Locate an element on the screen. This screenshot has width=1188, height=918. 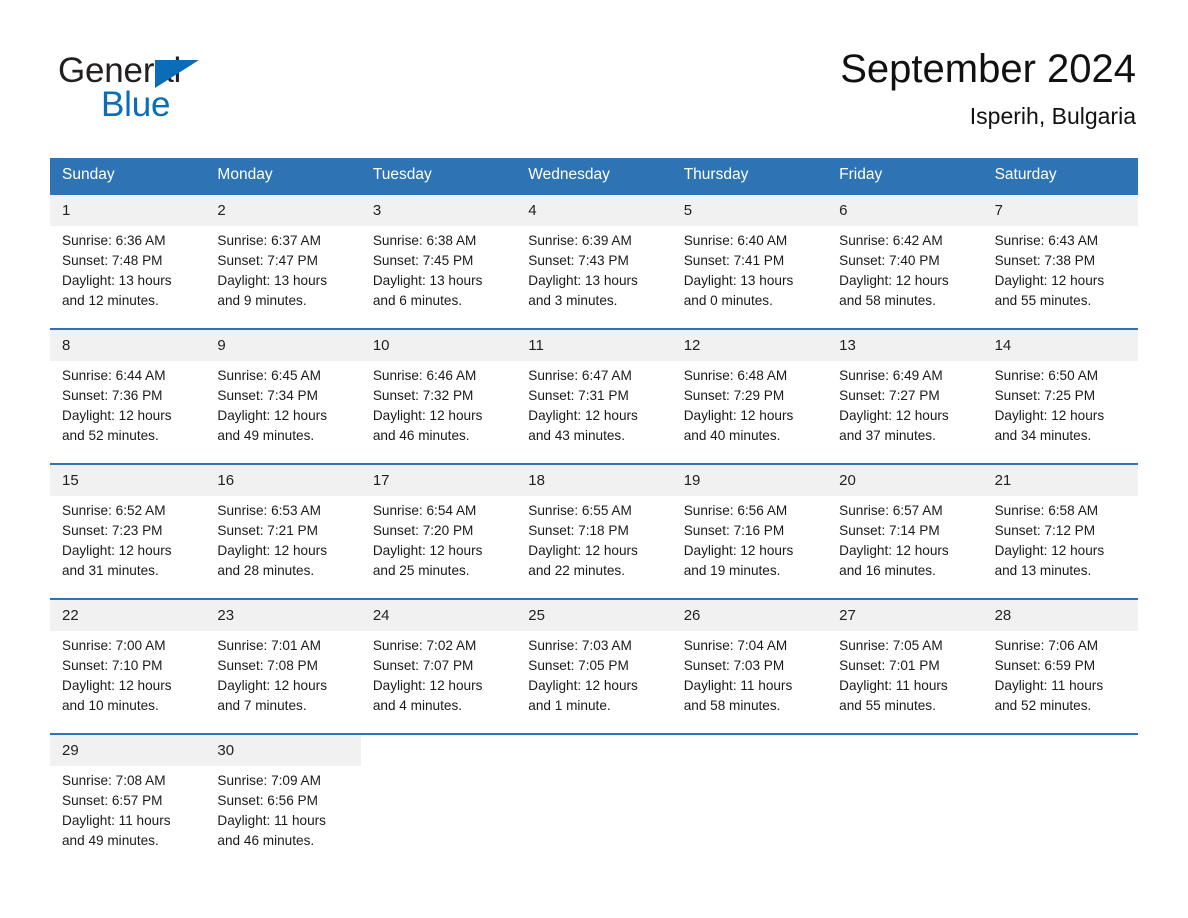
day-number: 5 is located at coordinates (749, 210).